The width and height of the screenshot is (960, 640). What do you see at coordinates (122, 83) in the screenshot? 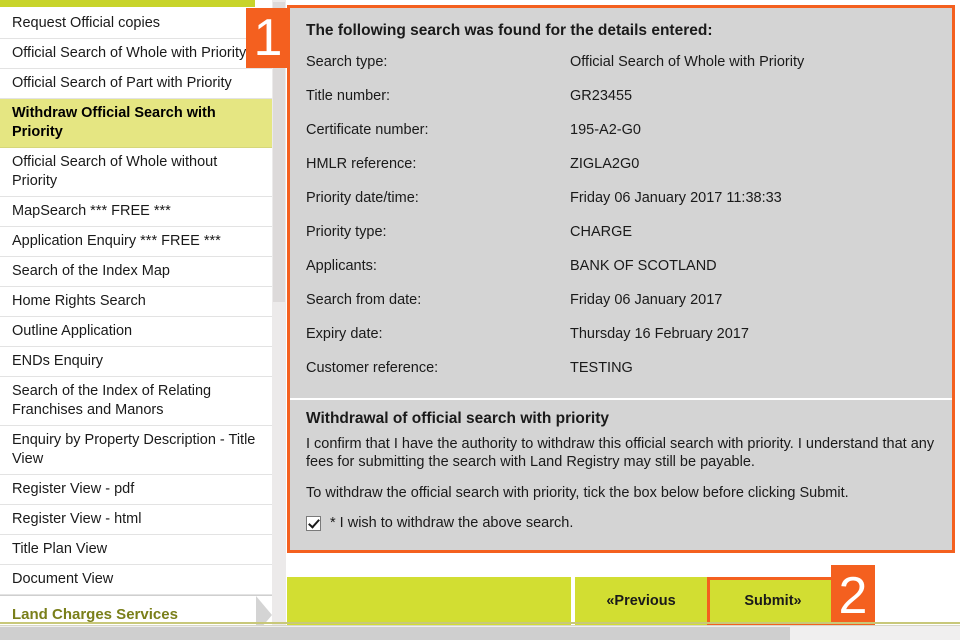
I see `sidebar-item-label: Official Search of Part with Priority` at bounding box center [122, 83].